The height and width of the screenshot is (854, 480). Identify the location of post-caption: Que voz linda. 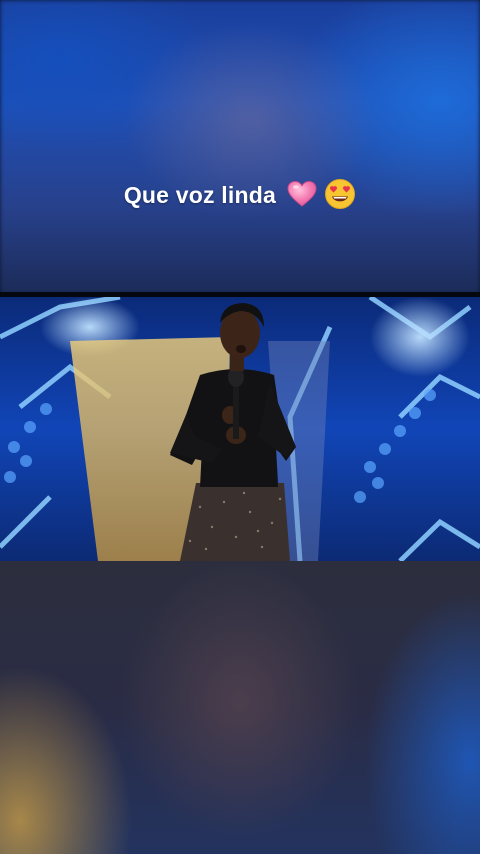
(240, 197).